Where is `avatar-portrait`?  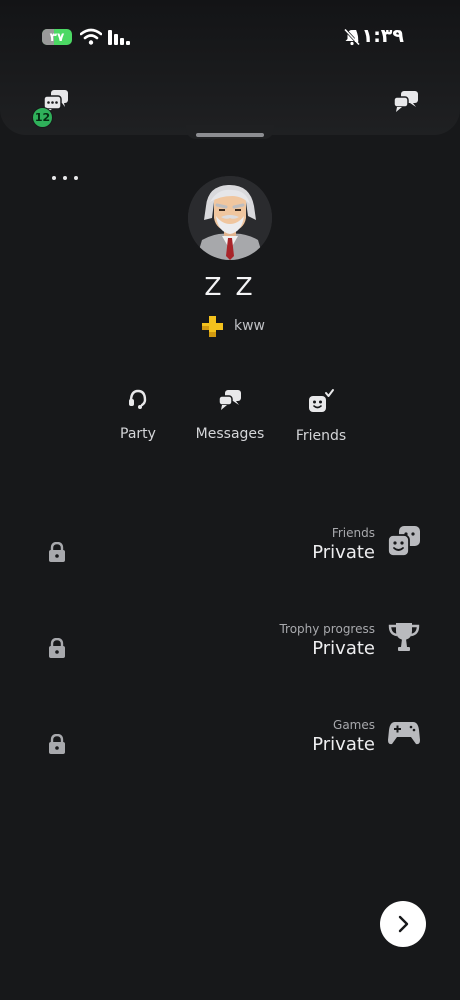
avatar-portrait is located at coordinates (230, 218).